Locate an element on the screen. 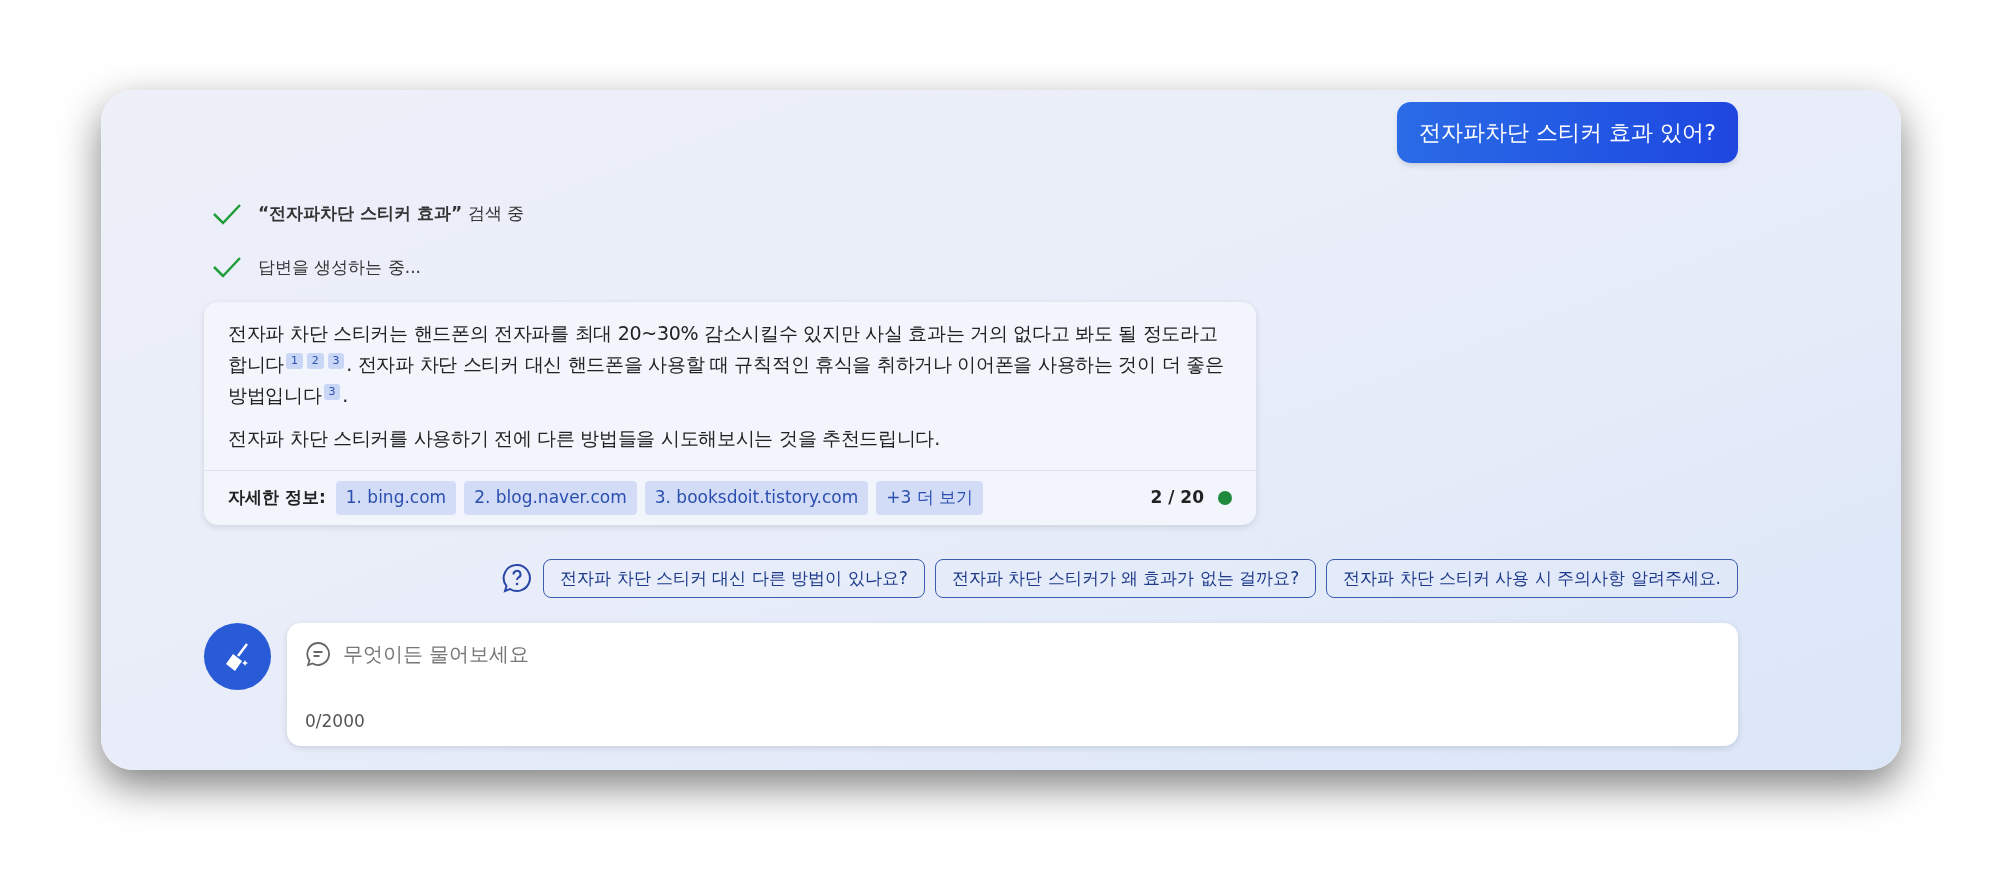  message-input-field: 무엇이든 물어보세요 is located at coordinates (1031, 654).